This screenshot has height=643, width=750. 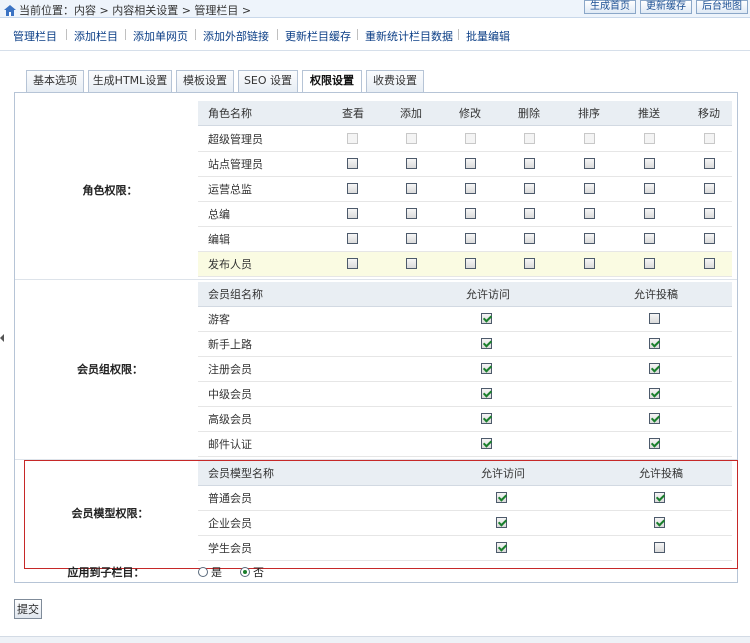 I want to click on radio-apply-no, so click(x=245, y=572).